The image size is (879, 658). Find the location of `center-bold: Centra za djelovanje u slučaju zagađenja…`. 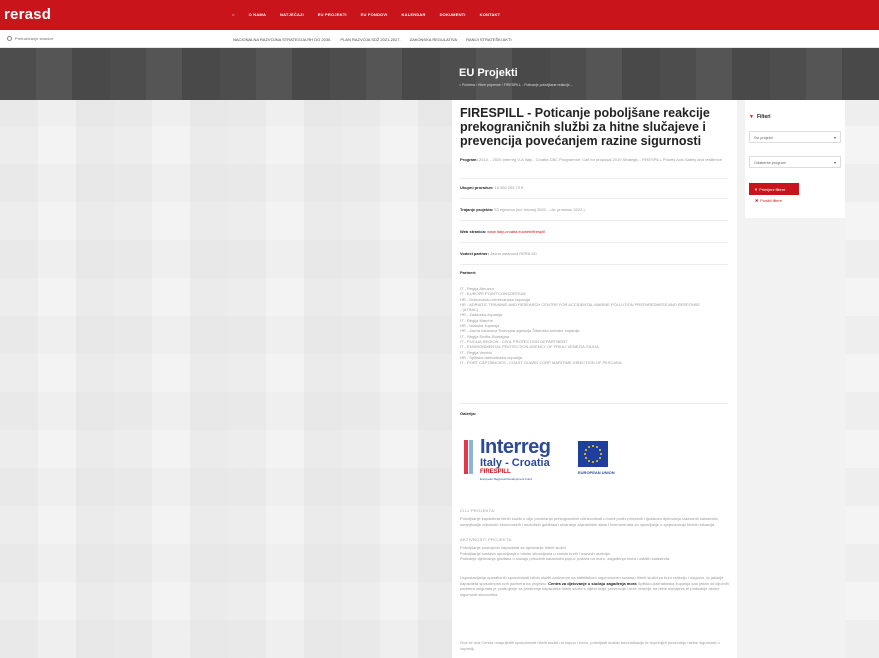

center-bold: Centra za djelovanje u slučaju zagađenja… is located at coordinates (592, 583).